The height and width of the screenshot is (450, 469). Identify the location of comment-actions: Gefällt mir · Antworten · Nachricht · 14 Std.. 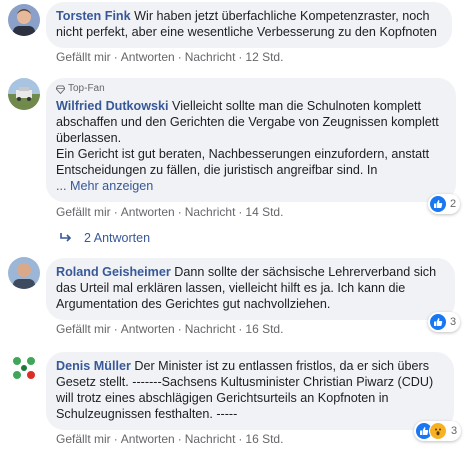
(170, 212).